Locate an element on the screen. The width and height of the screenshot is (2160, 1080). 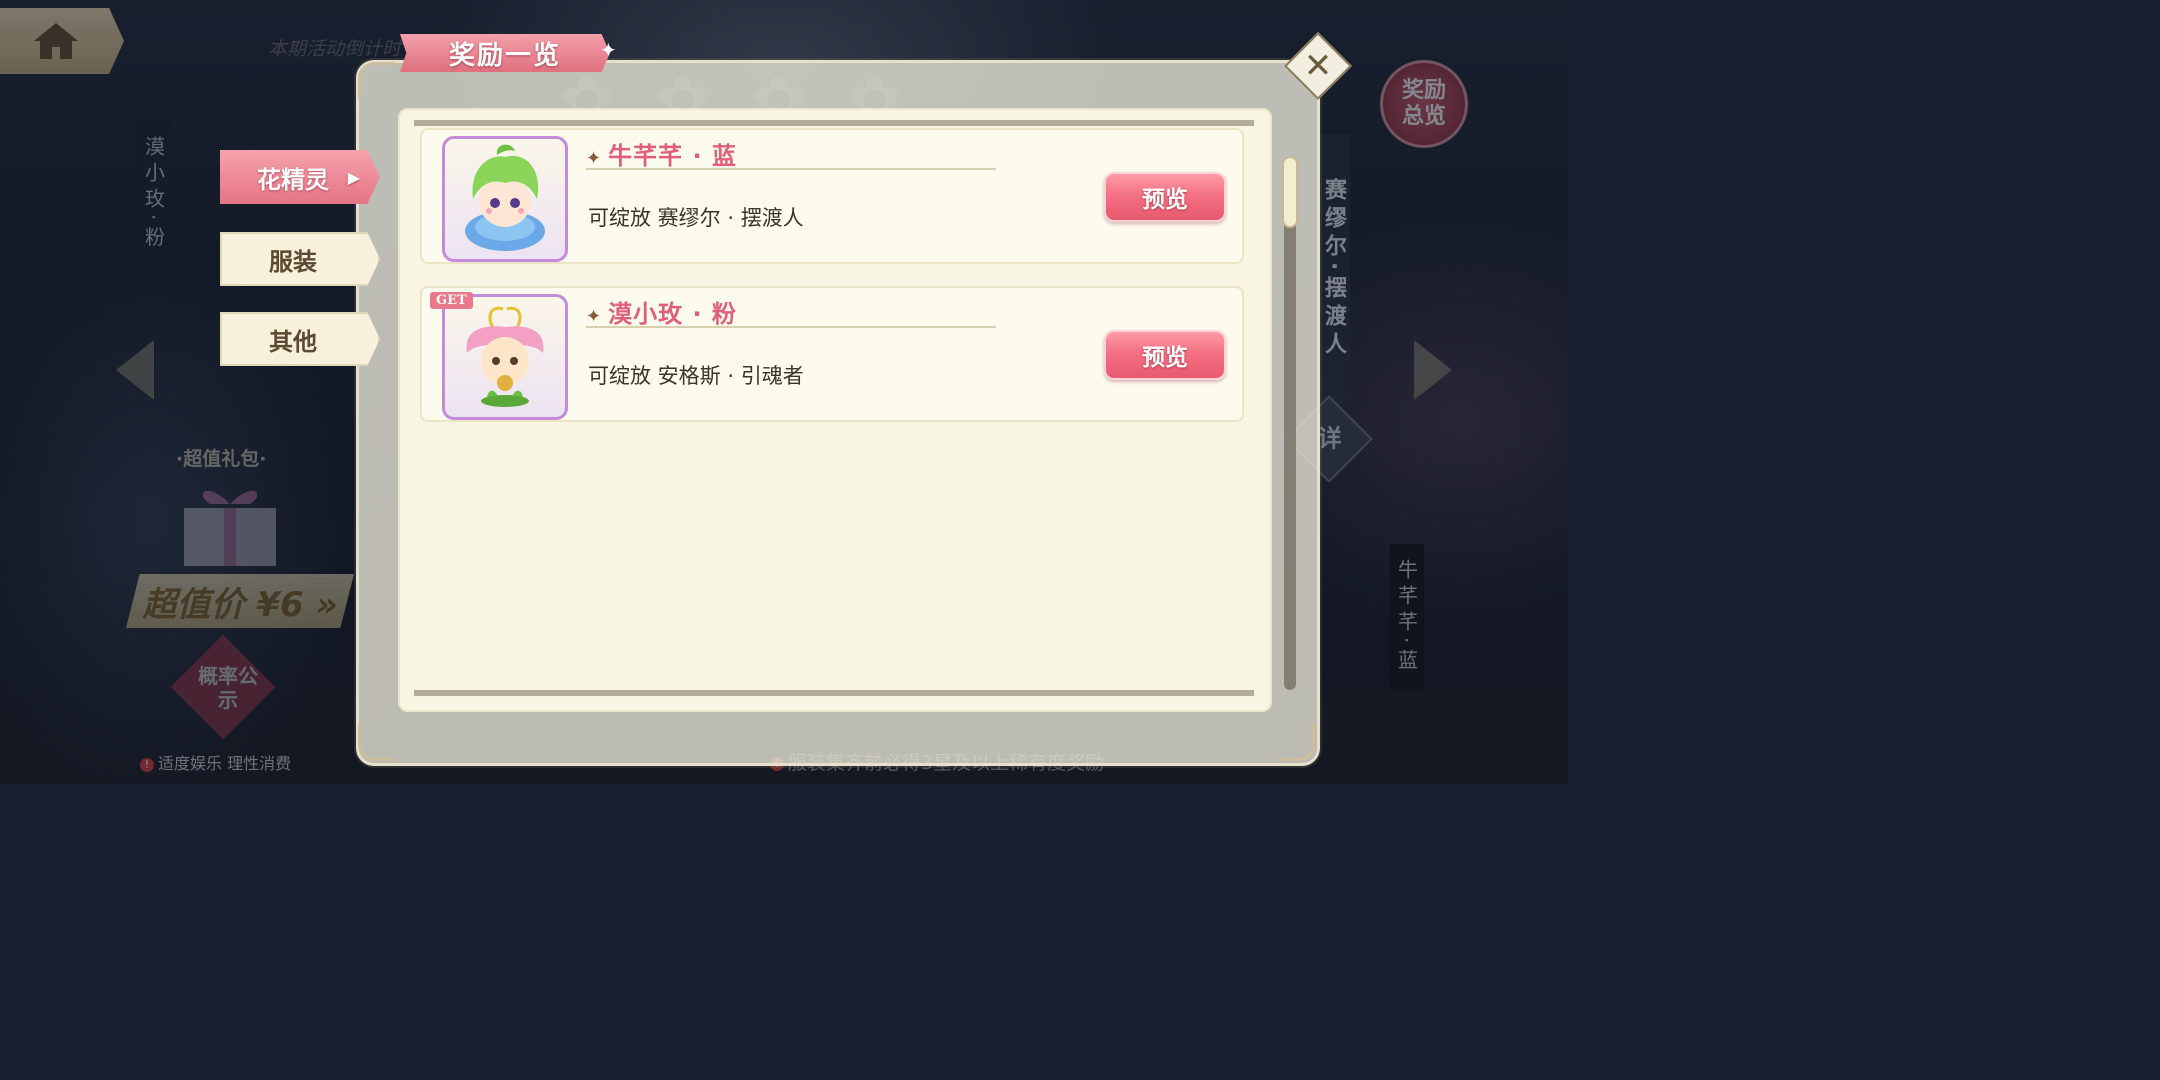
tab-other: 其他 is located at coordinates (300, 339).